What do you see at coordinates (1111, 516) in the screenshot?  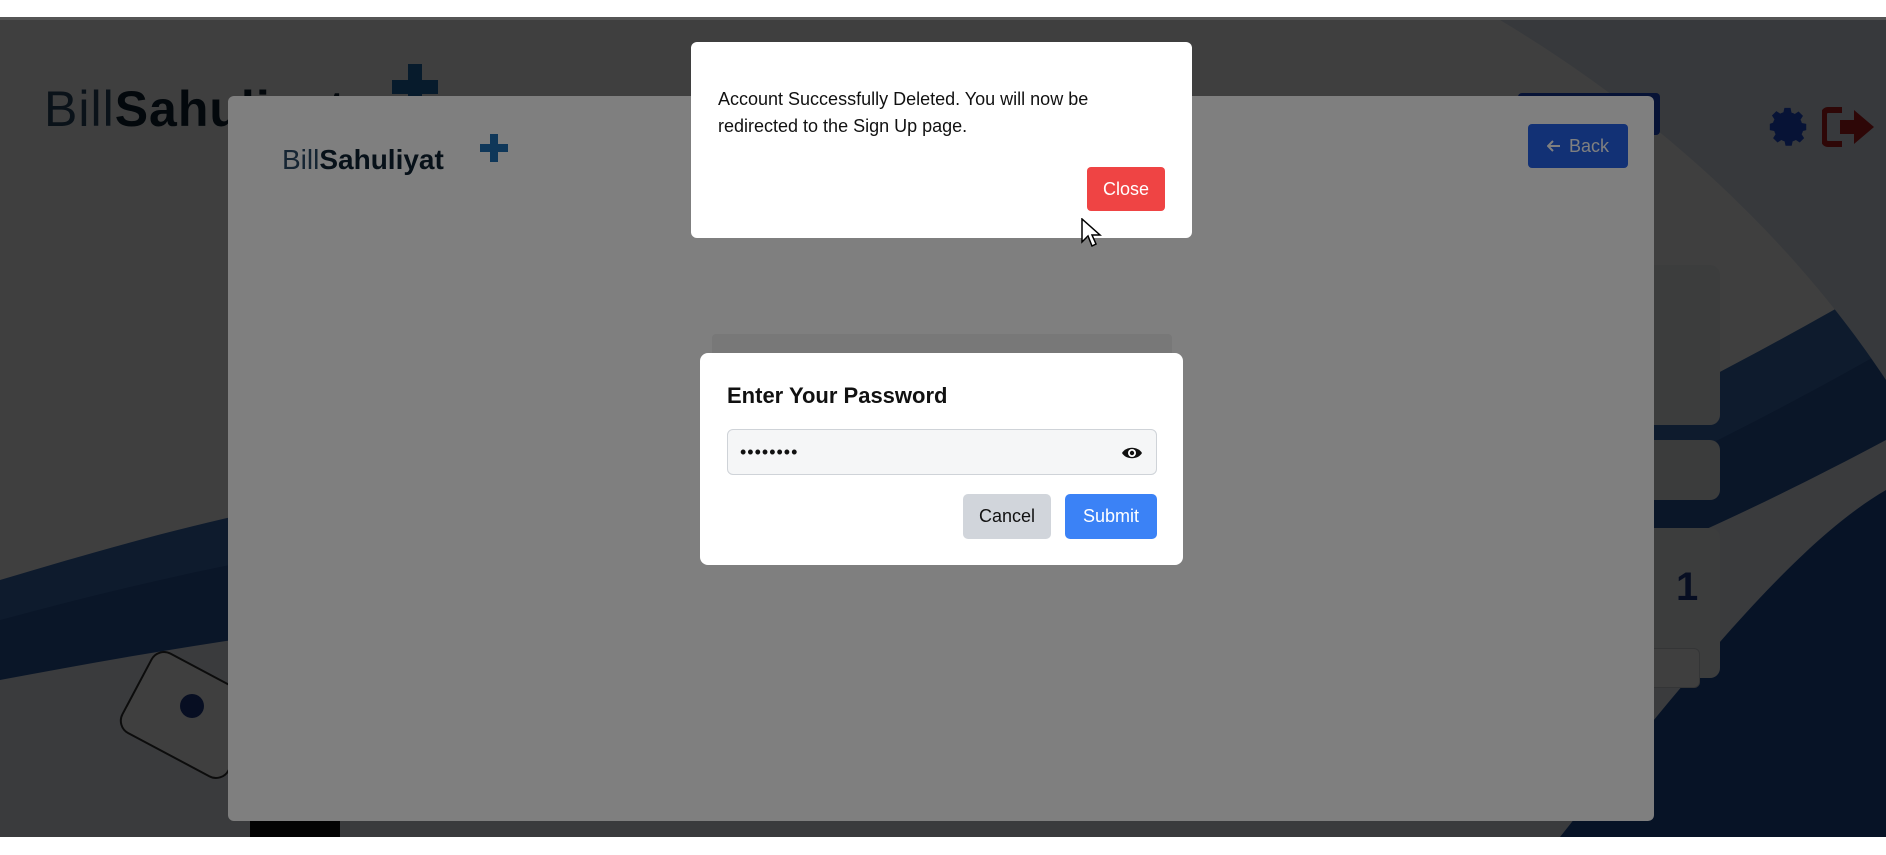 I see `submit-button: Submit` at bounding box center [1111, 516].